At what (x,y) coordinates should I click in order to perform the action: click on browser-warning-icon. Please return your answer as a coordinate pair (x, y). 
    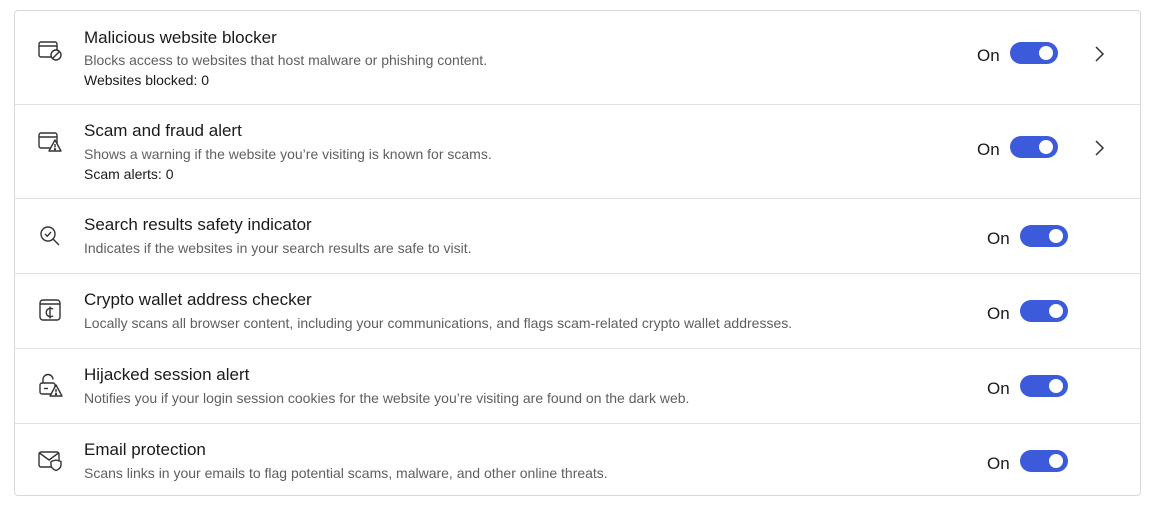
    Looking at the image, I should click on (50, 142).